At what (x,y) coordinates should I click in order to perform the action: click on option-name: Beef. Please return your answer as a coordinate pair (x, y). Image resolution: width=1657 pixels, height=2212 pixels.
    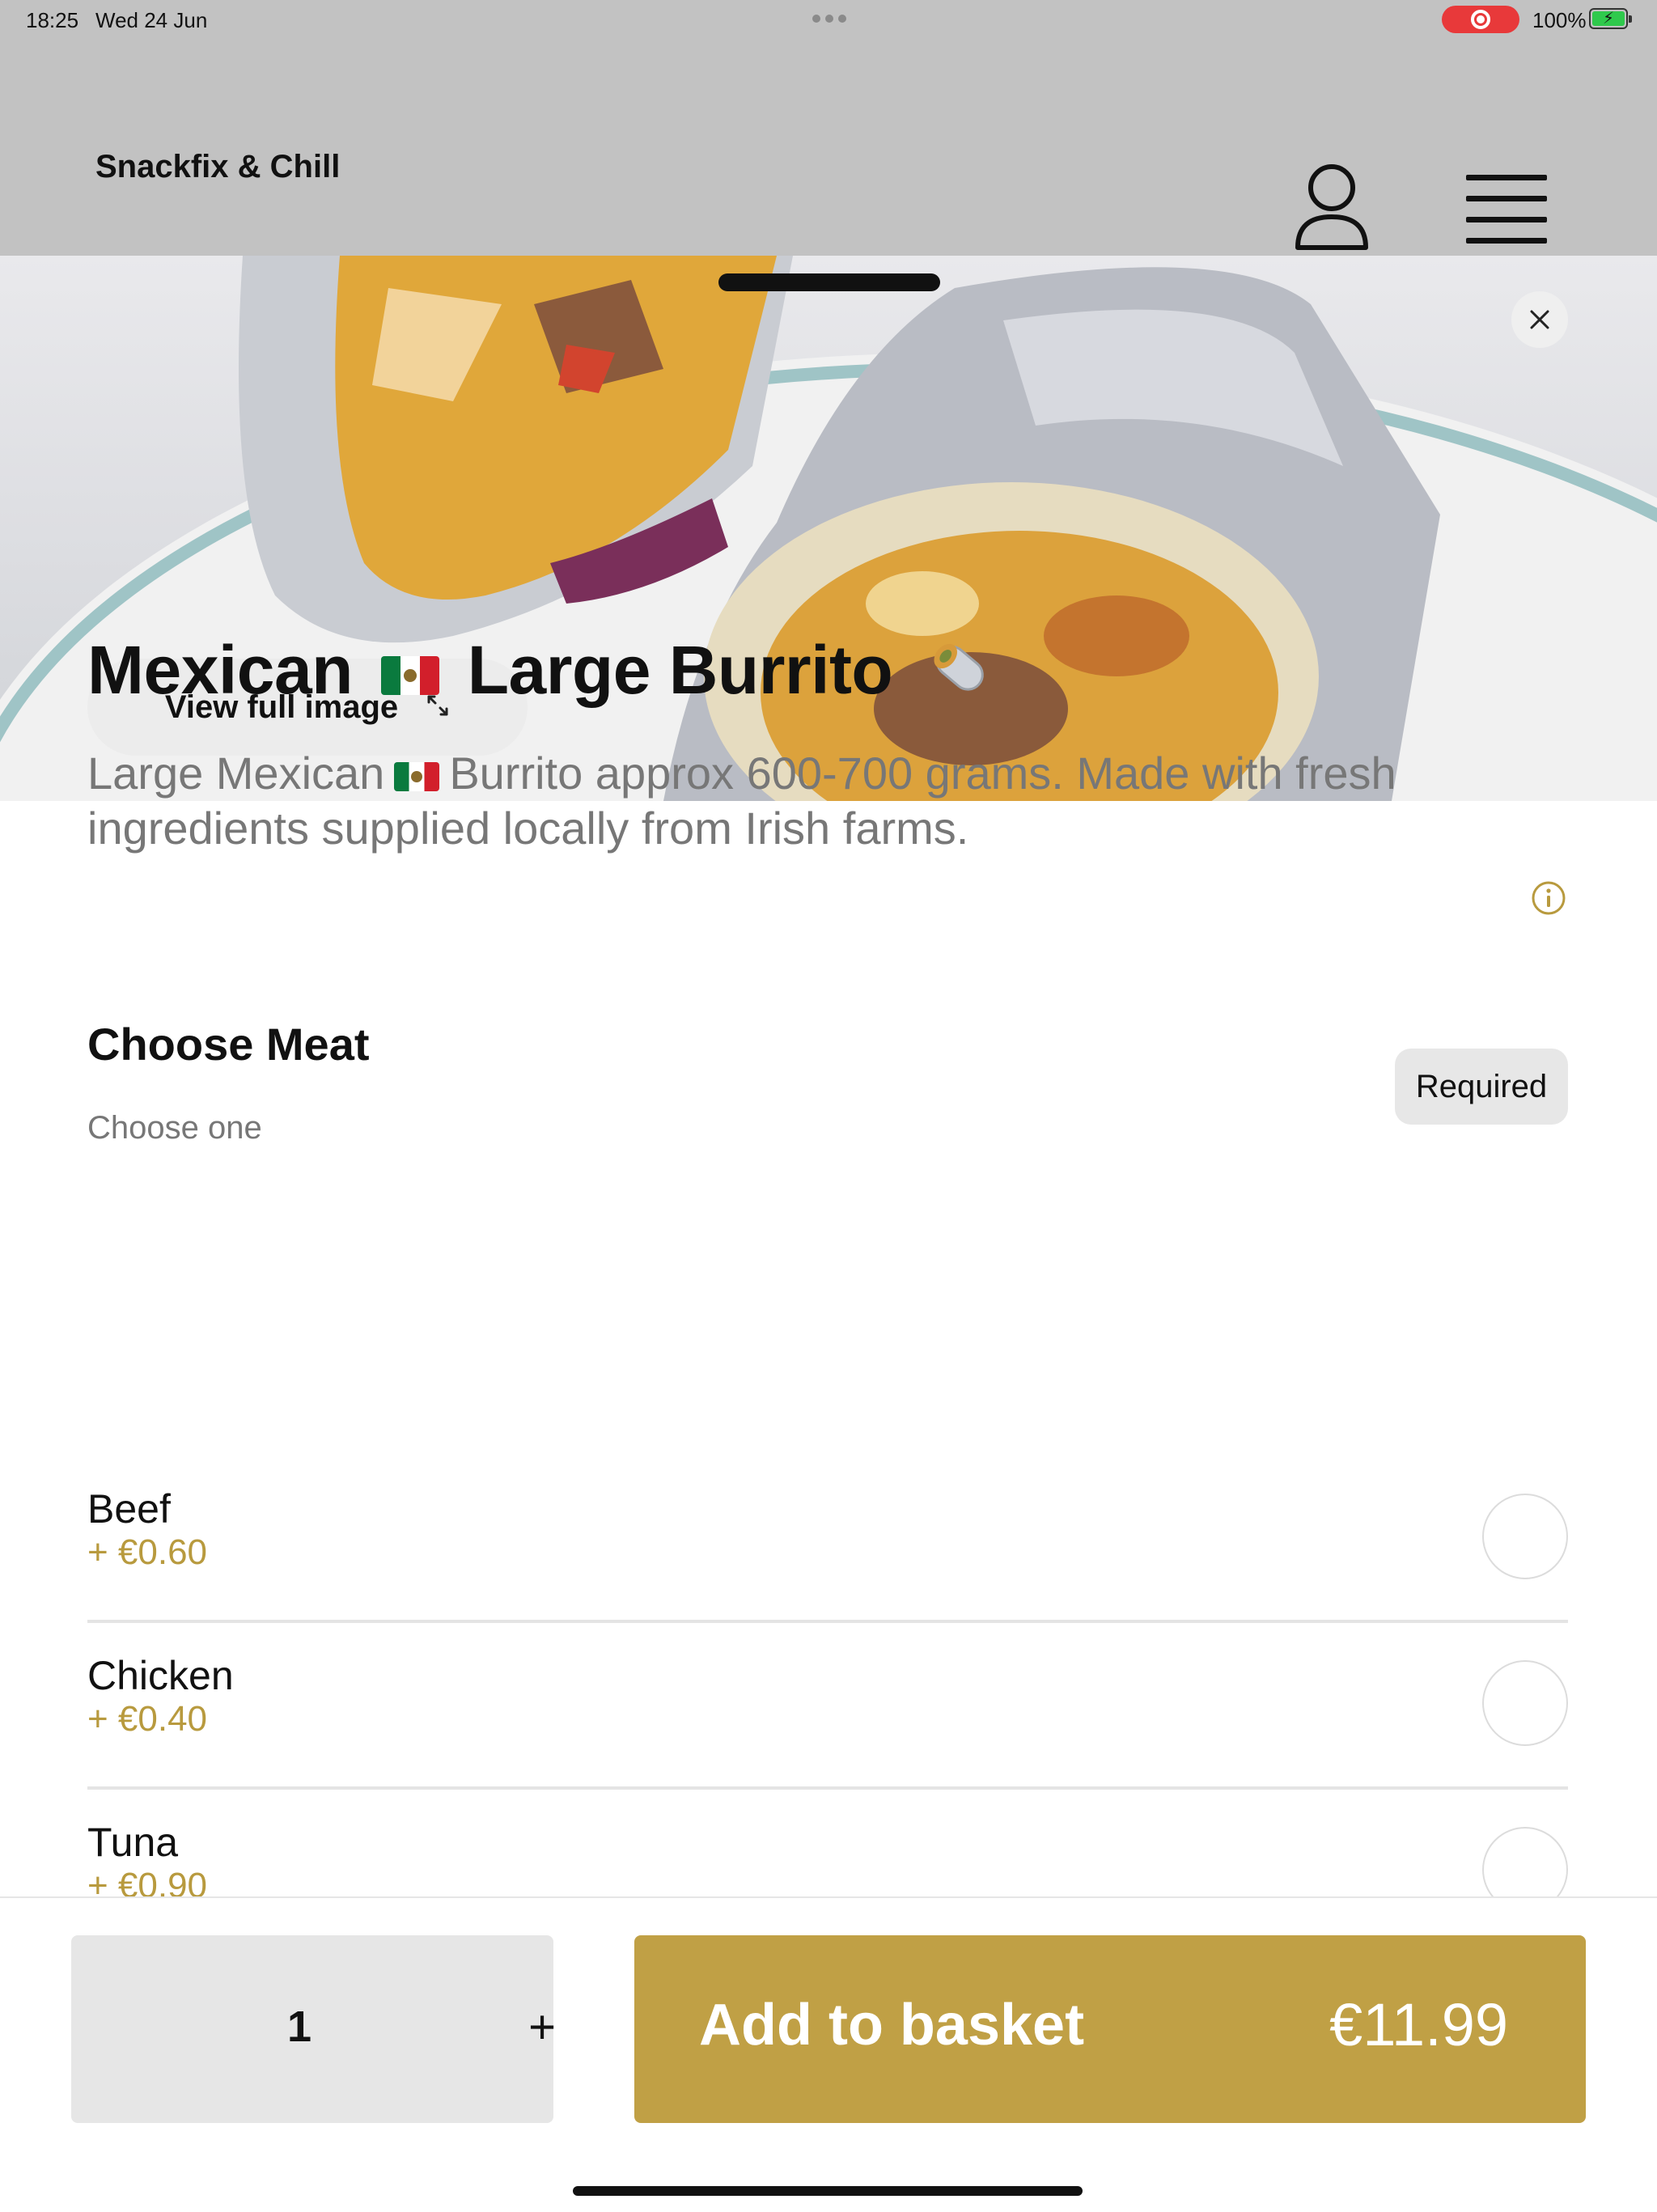
    Looking at the image, I should click on (129, 1509).